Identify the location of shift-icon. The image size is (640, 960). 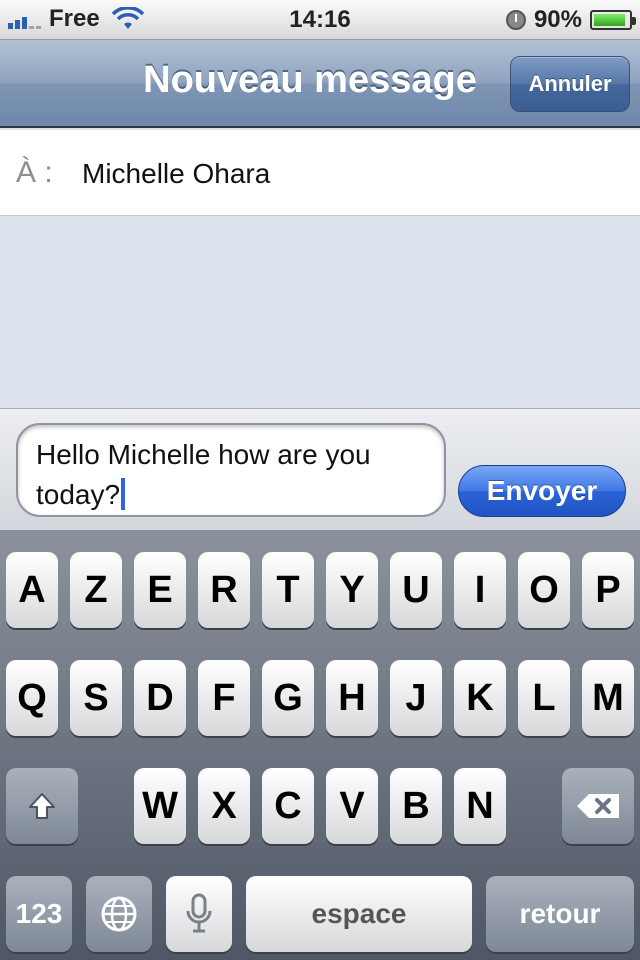
(42, 806).